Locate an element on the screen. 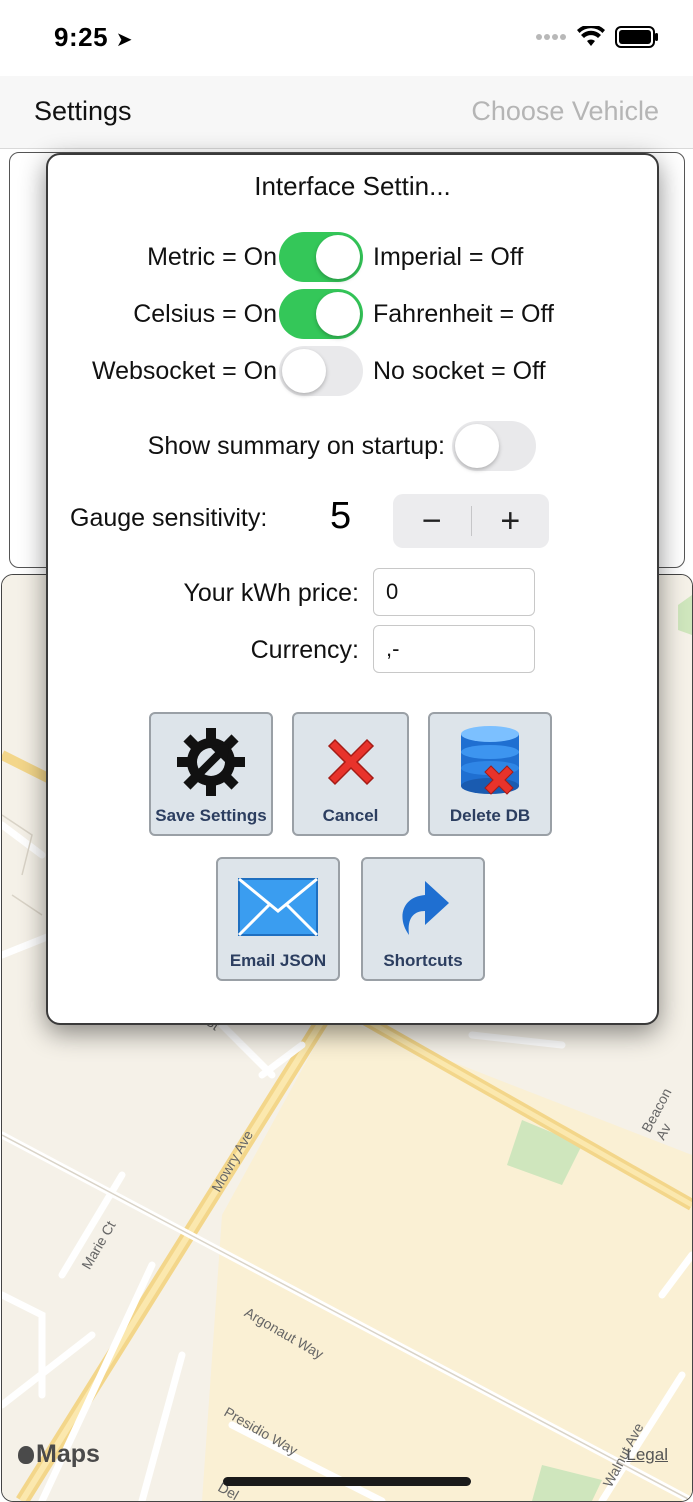 The height and width of the screenshot is (1502, 693). save-settings-button: Save Settings is located at coordinates (211, 774).